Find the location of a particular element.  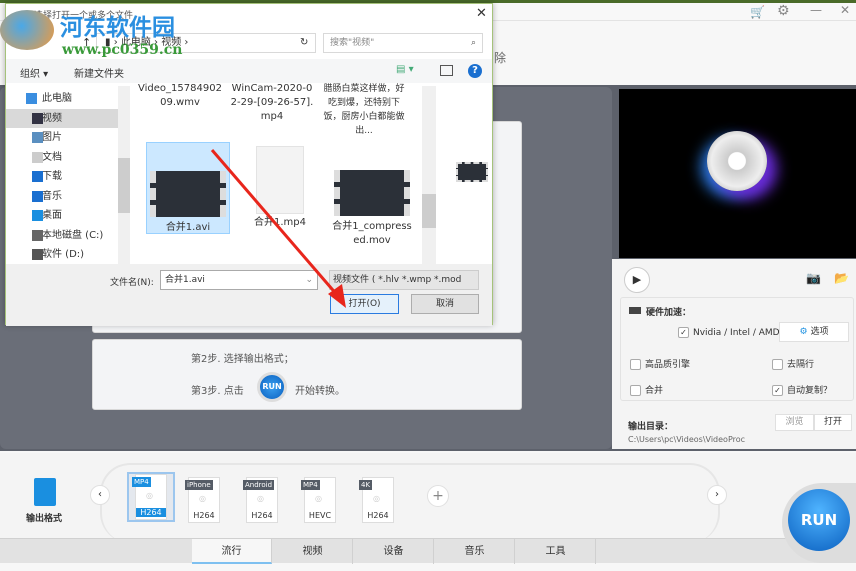

annotation-arrow is located at coordinates (278, 228).